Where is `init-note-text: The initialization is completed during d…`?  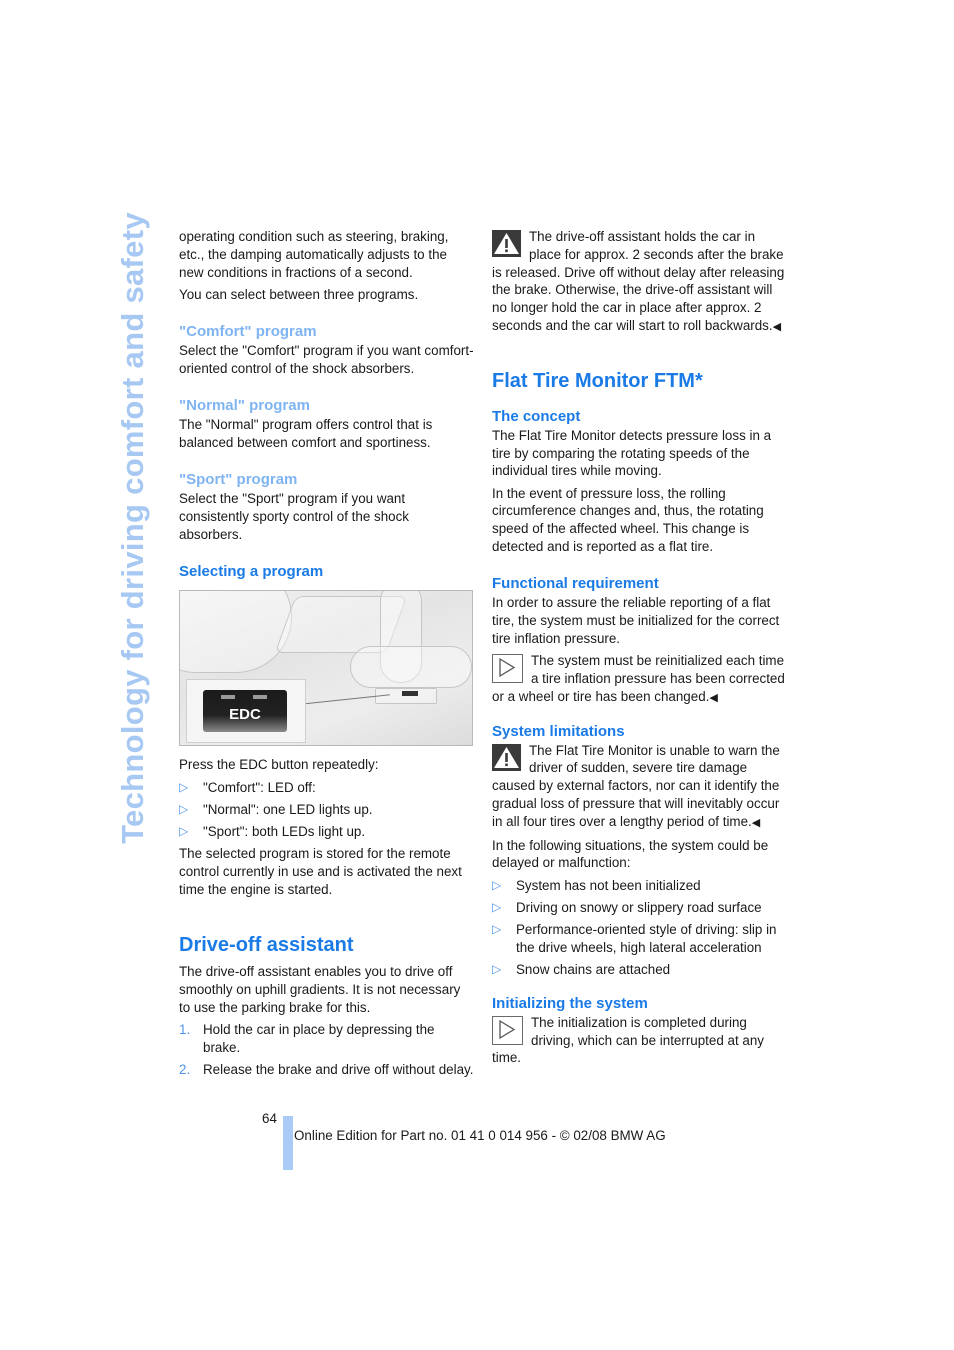 init-note-text: The initialization is completed during d… is located at coordinates (628, 1040).